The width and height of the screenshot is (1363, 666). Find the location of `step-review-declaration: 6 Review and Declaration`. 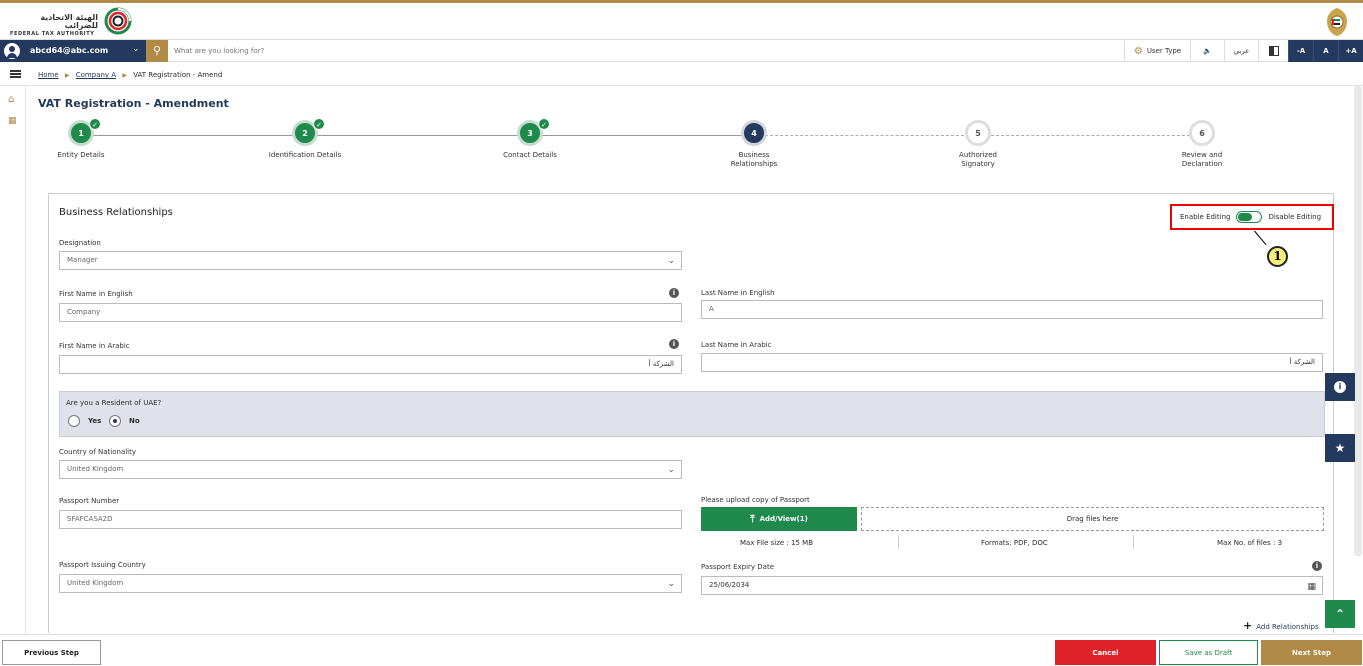

step-review-declaration: 6 Review and Declaration is located at coordinates (1202, 144).